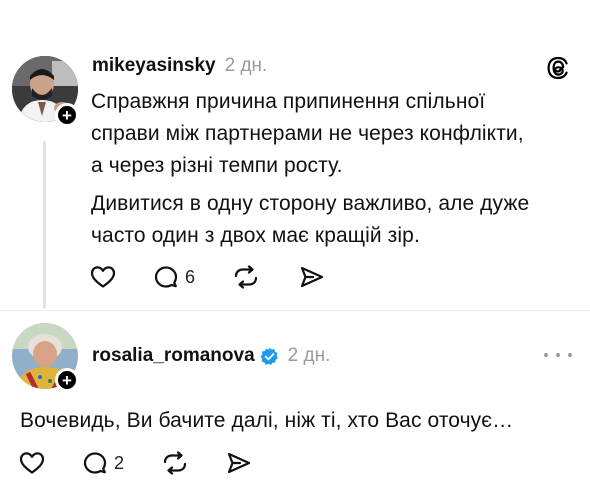 The height and width of the screenshot is (491, 590). Describe the element at coordinates (190, 276) in the screenshot. I see `comment-count: 6` at that location.